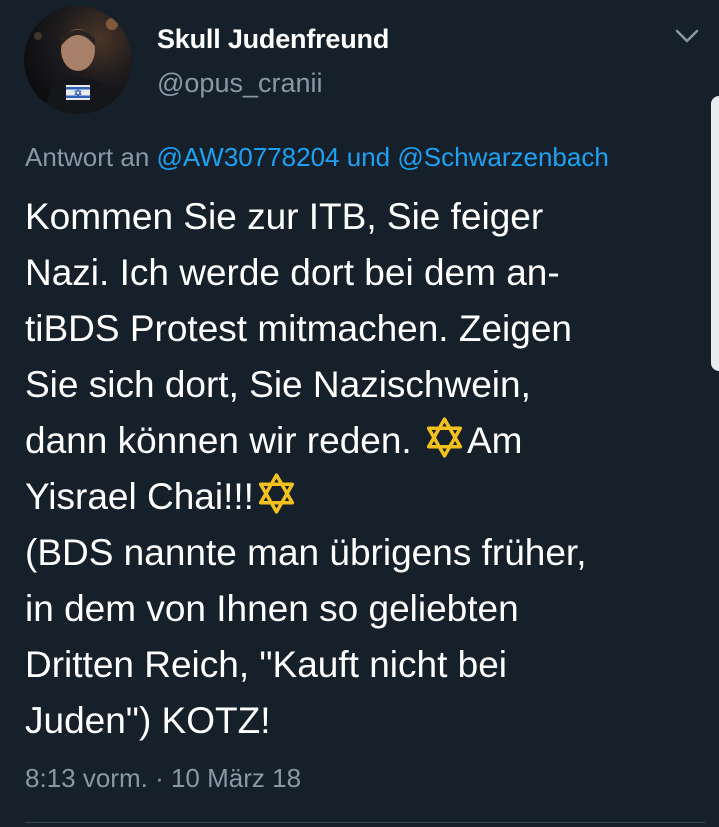 The height and width of the screenshot is (827, 719). What do you see at coordinates (218, 440) in the screenshot?
I see `tweet-text-segment: dann können wir reden.` at bounding box center [218, 440].